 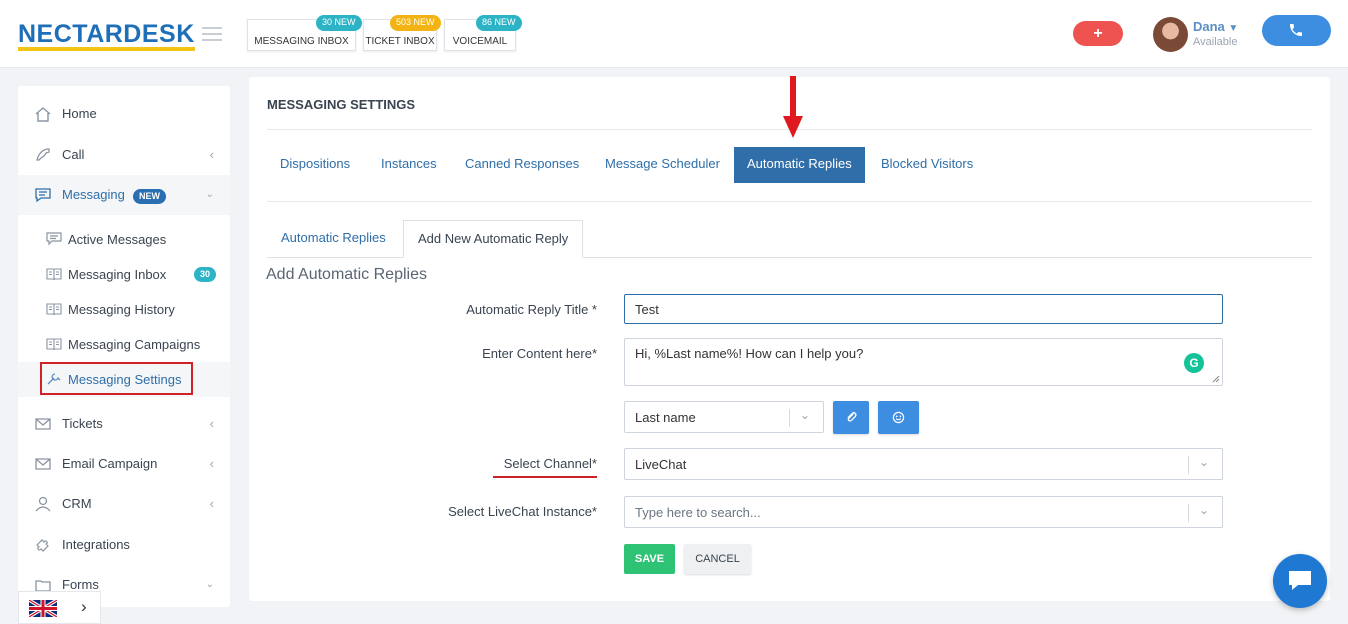 What do you see at coordinates (789, 201) in the screenshot?
I see `divider` at bounding box center [789, 201].